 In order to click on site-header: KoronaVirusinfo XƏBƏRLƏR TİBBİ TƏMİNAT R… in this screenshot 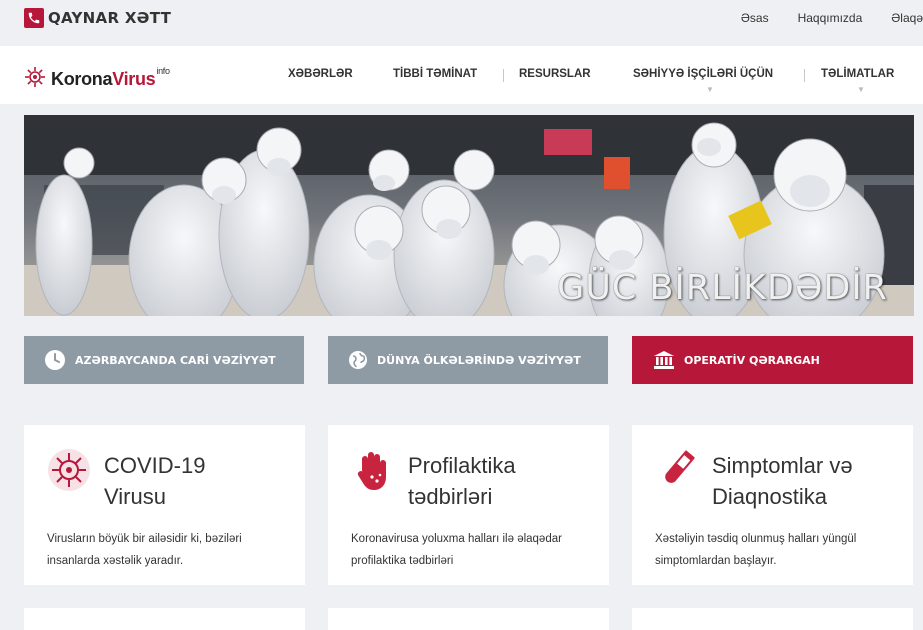, I will do `click(461, 75)`.